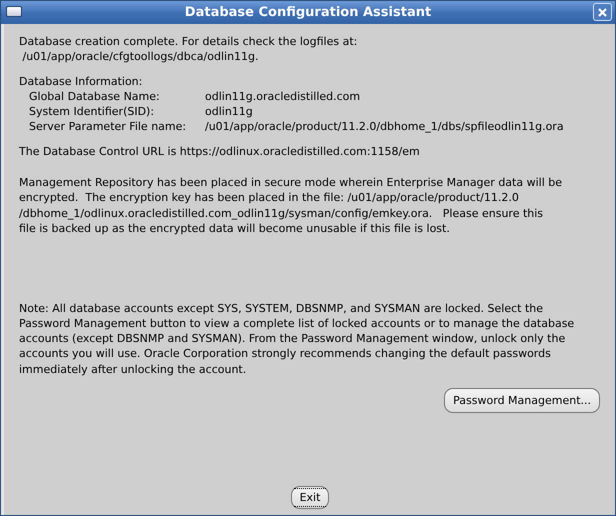 The height and width of the screenshot is (516, 616). I want to click on note-text: Note: All database accounts except SYS, SYSTEM, DBSNMP, and SYSMAN are locked. Select the Password Management button to view a complete list of locked accounts or to manage the database accounts (except DBSNMP and SYSMAN). From the Password Management window, unlock only the accounts you will use. Oracle Corporation strongly recommends changing the default passwords immediately after unlocking the account., so click(297, 338).